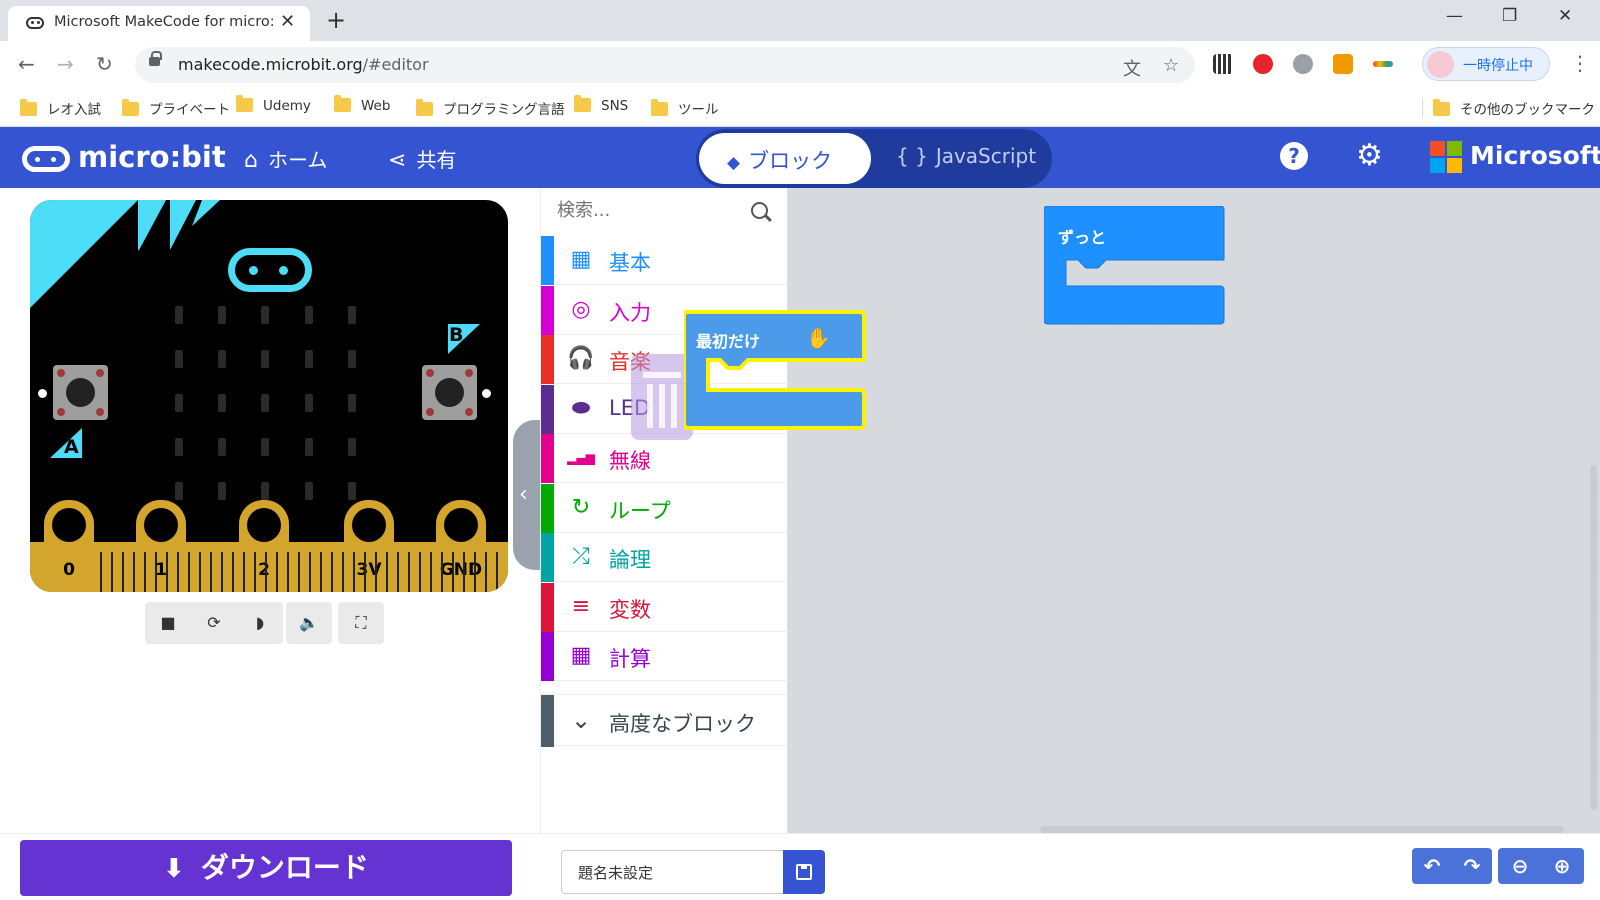 This screenshot has width=1600, height=900. Describe the element at coordinates (264, 546) in the screenshot. I see `pin-2: 2` at that location.